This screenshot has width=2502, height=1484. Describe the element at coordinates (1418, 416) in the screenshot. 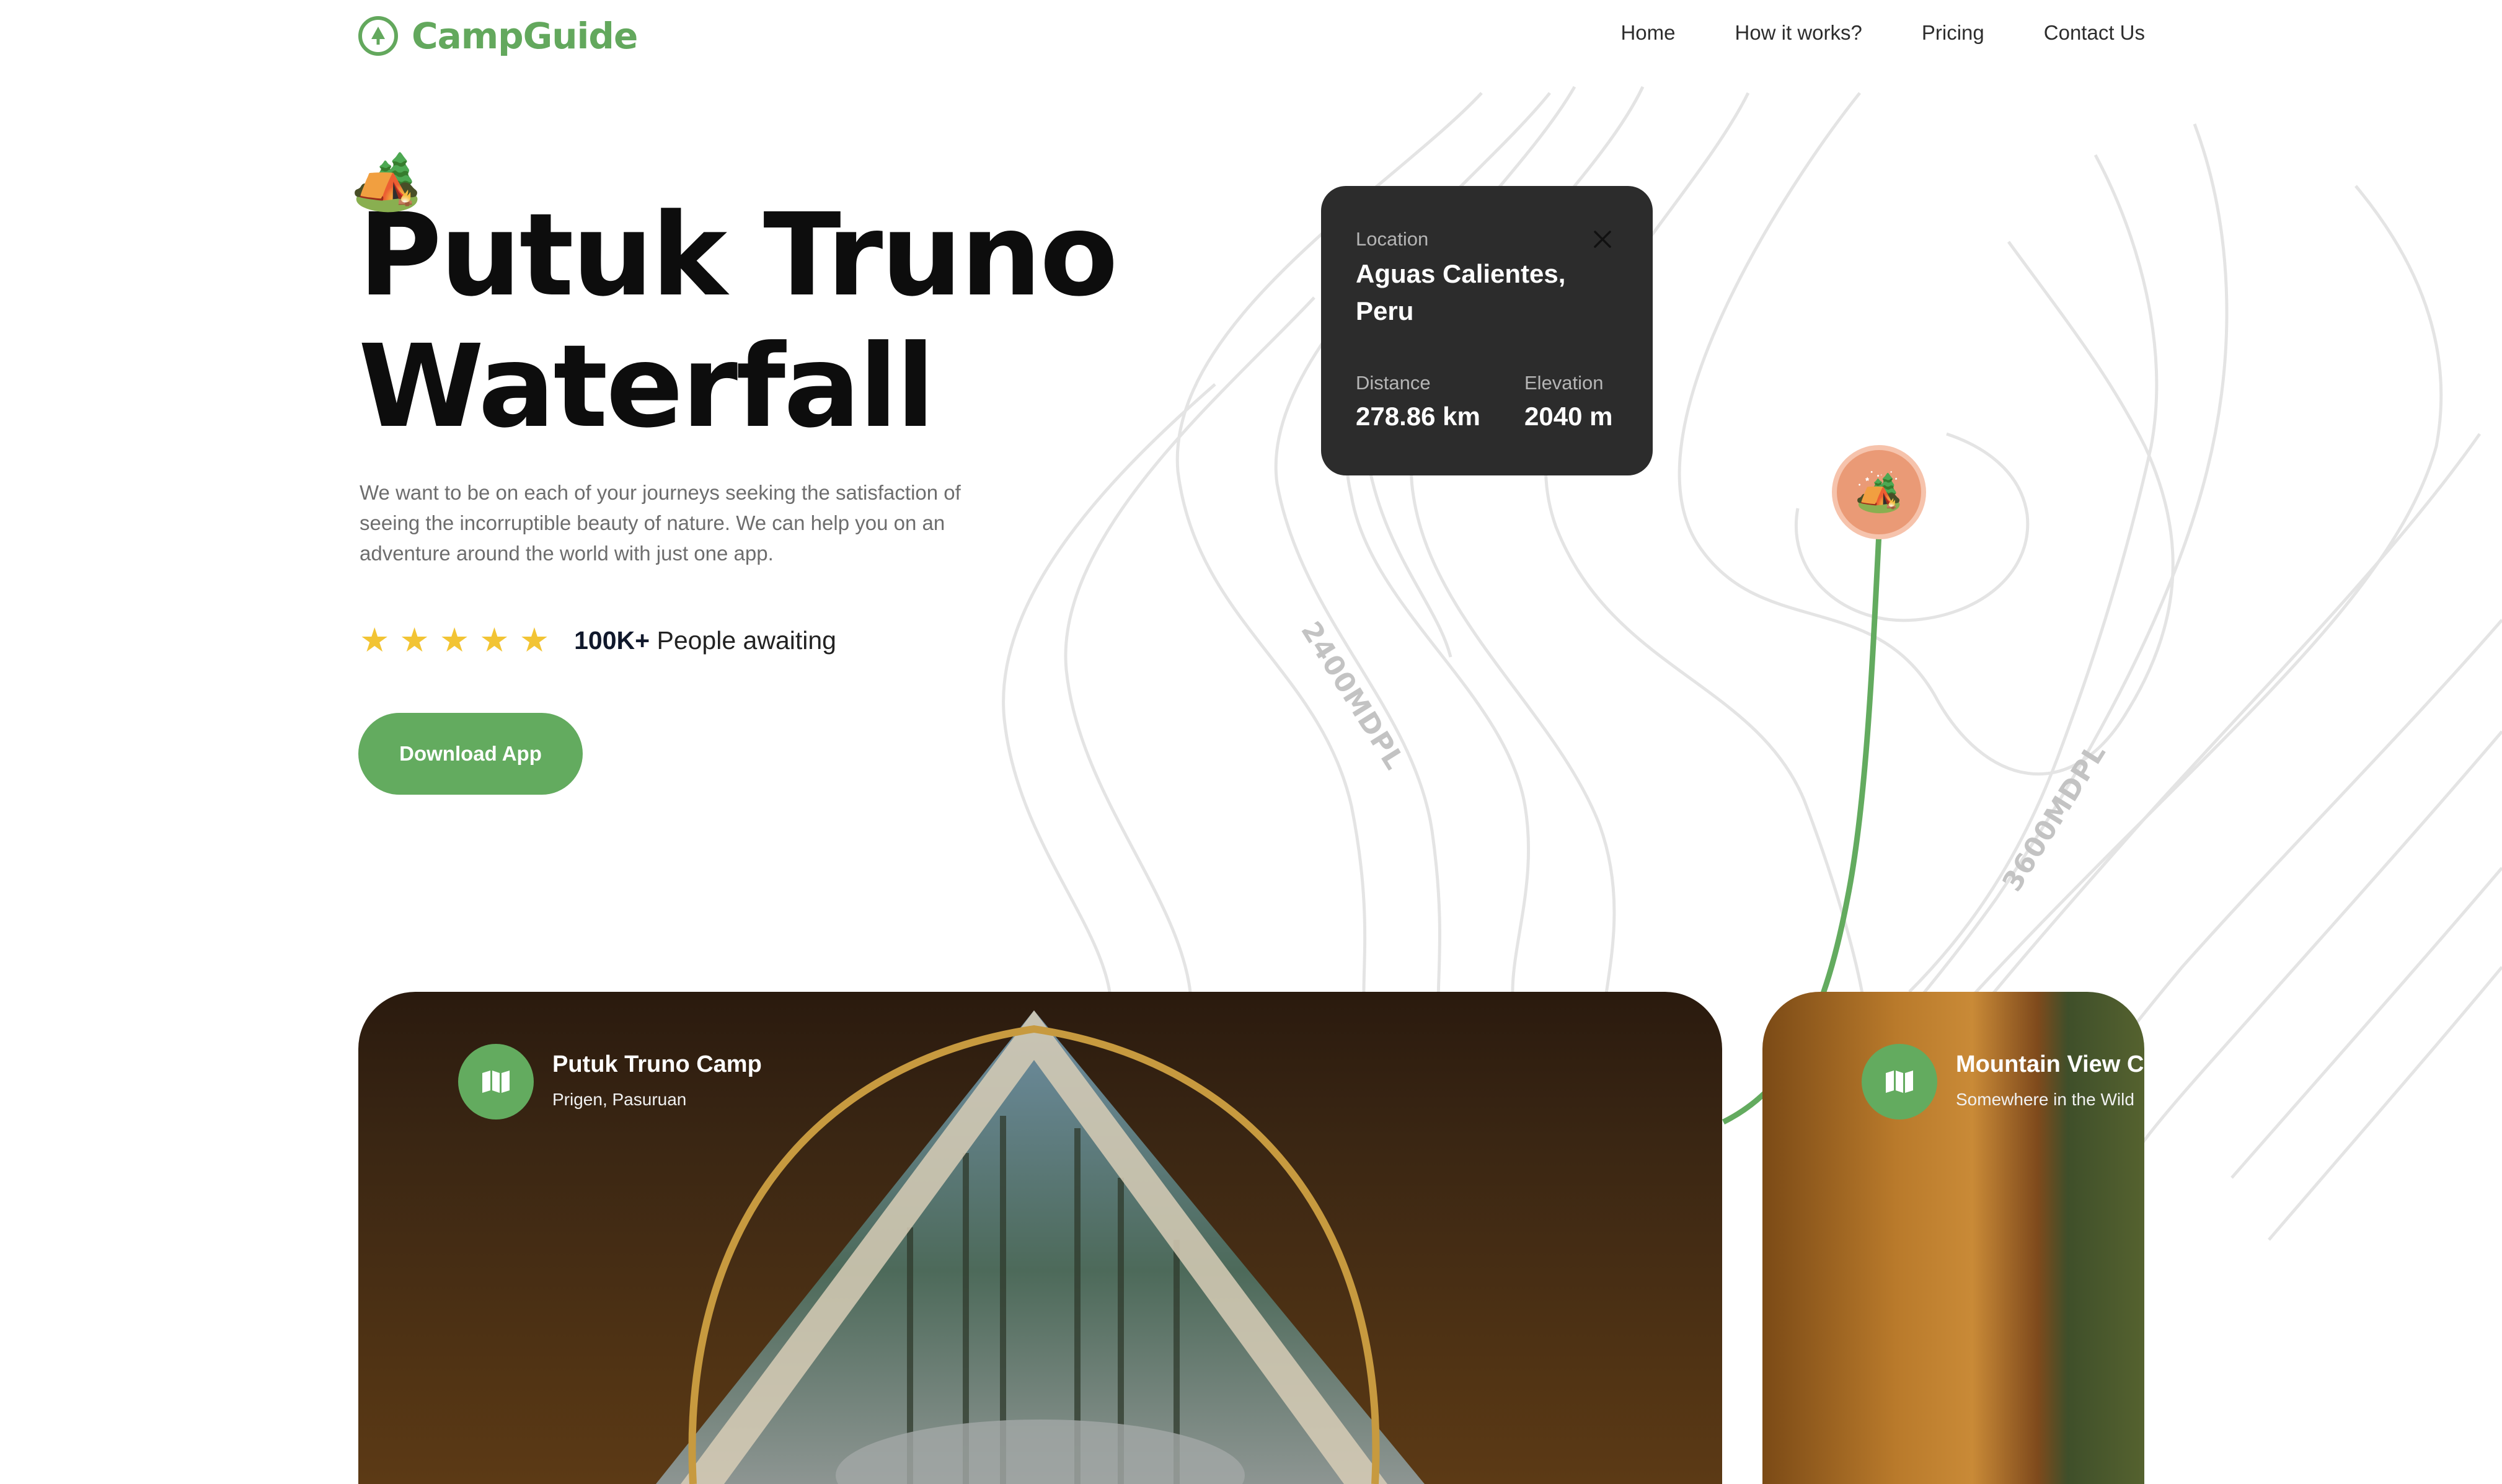

I see `distance-value: 278.86 km` at that location.